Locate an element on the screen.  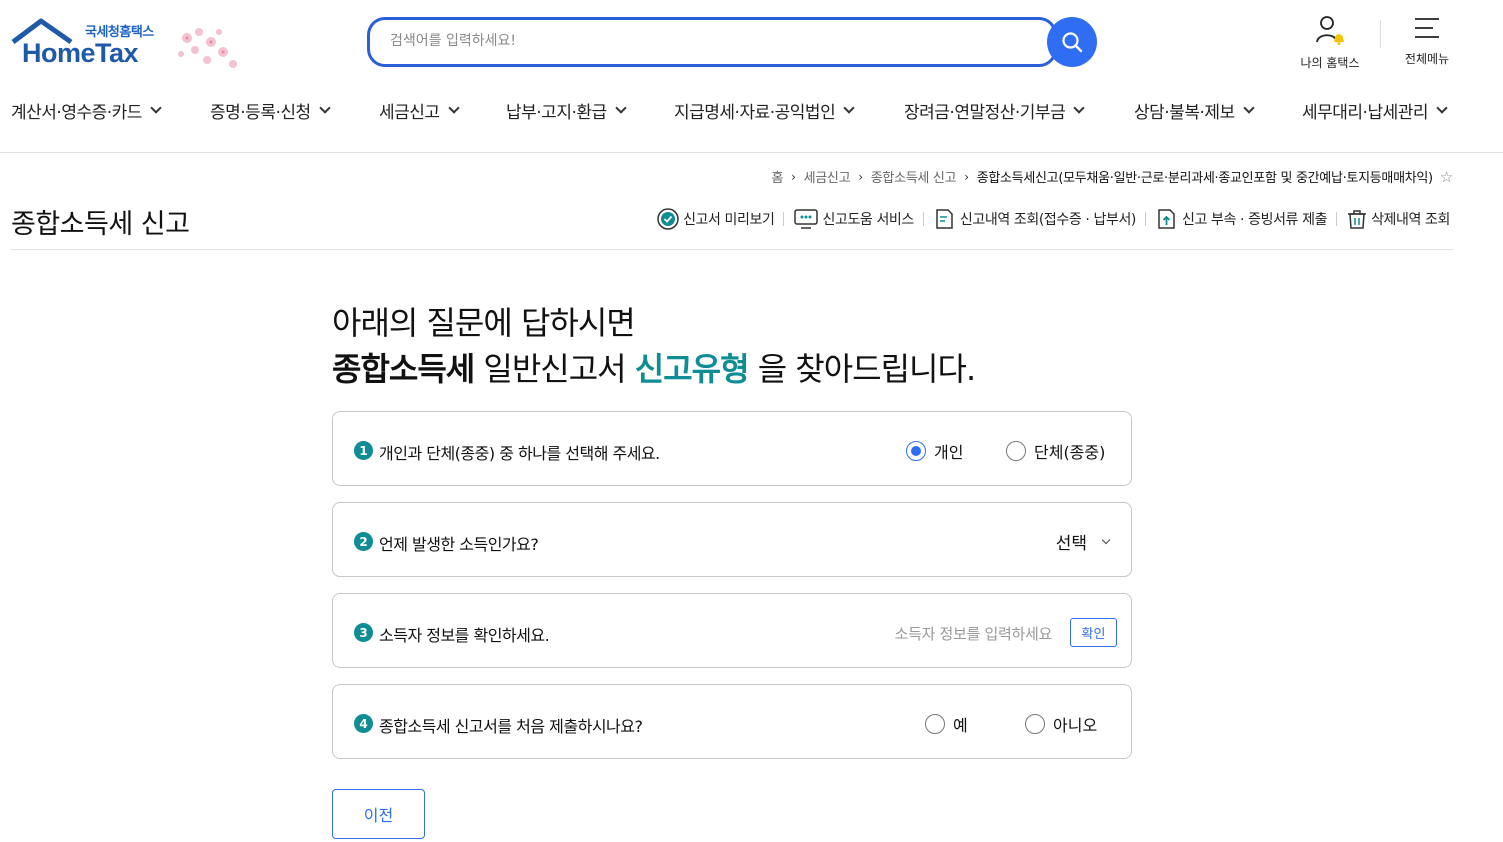
page-title: 종합소득세 신고 is located at coordinates (100, 224).